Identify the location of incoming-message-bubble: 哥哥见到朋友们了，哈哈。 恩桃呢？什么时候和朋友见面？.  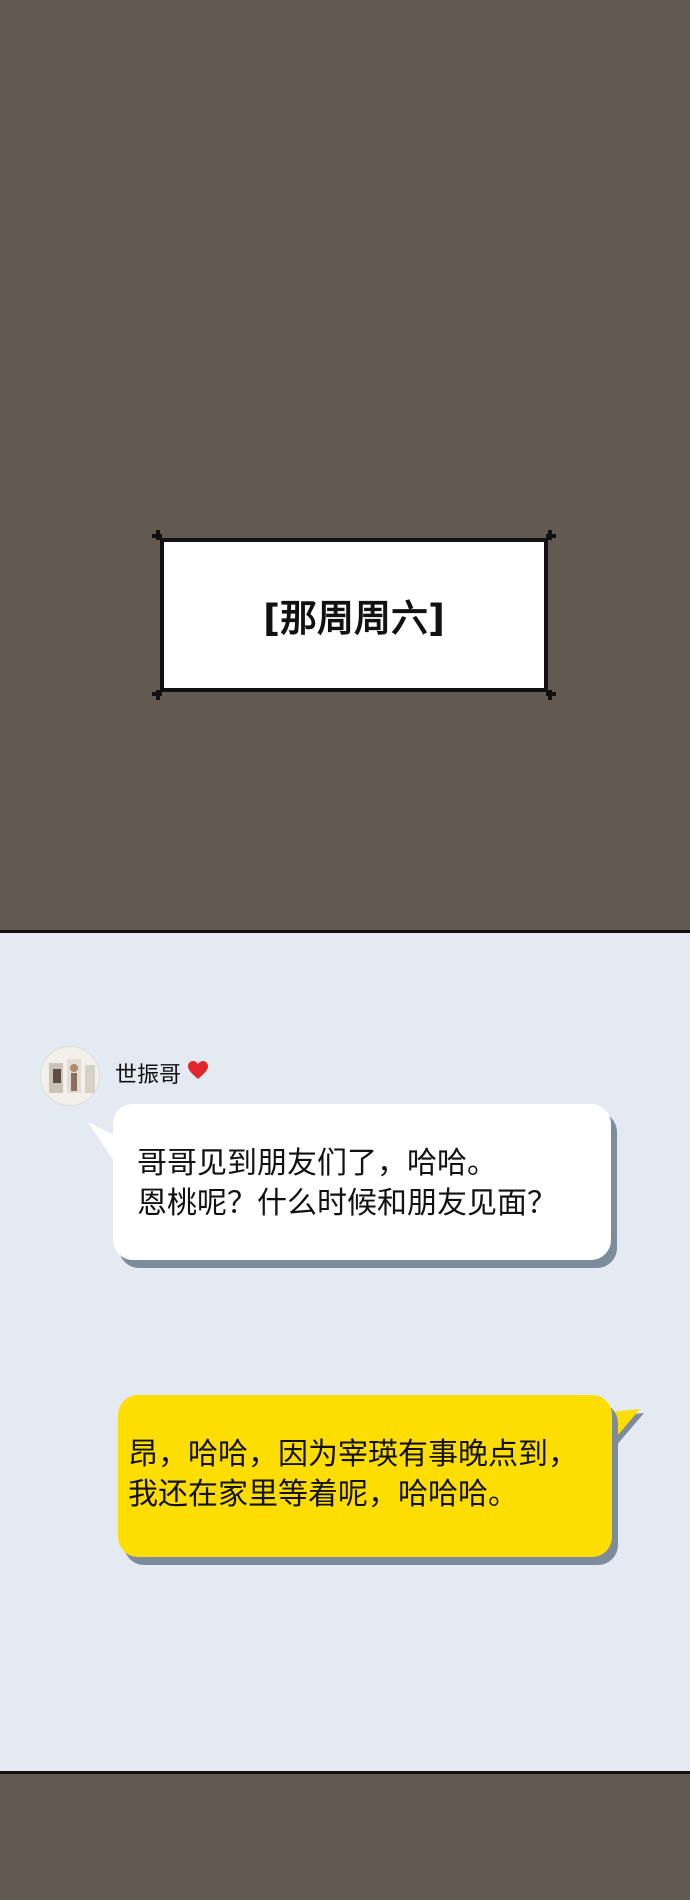
(362, 1182).